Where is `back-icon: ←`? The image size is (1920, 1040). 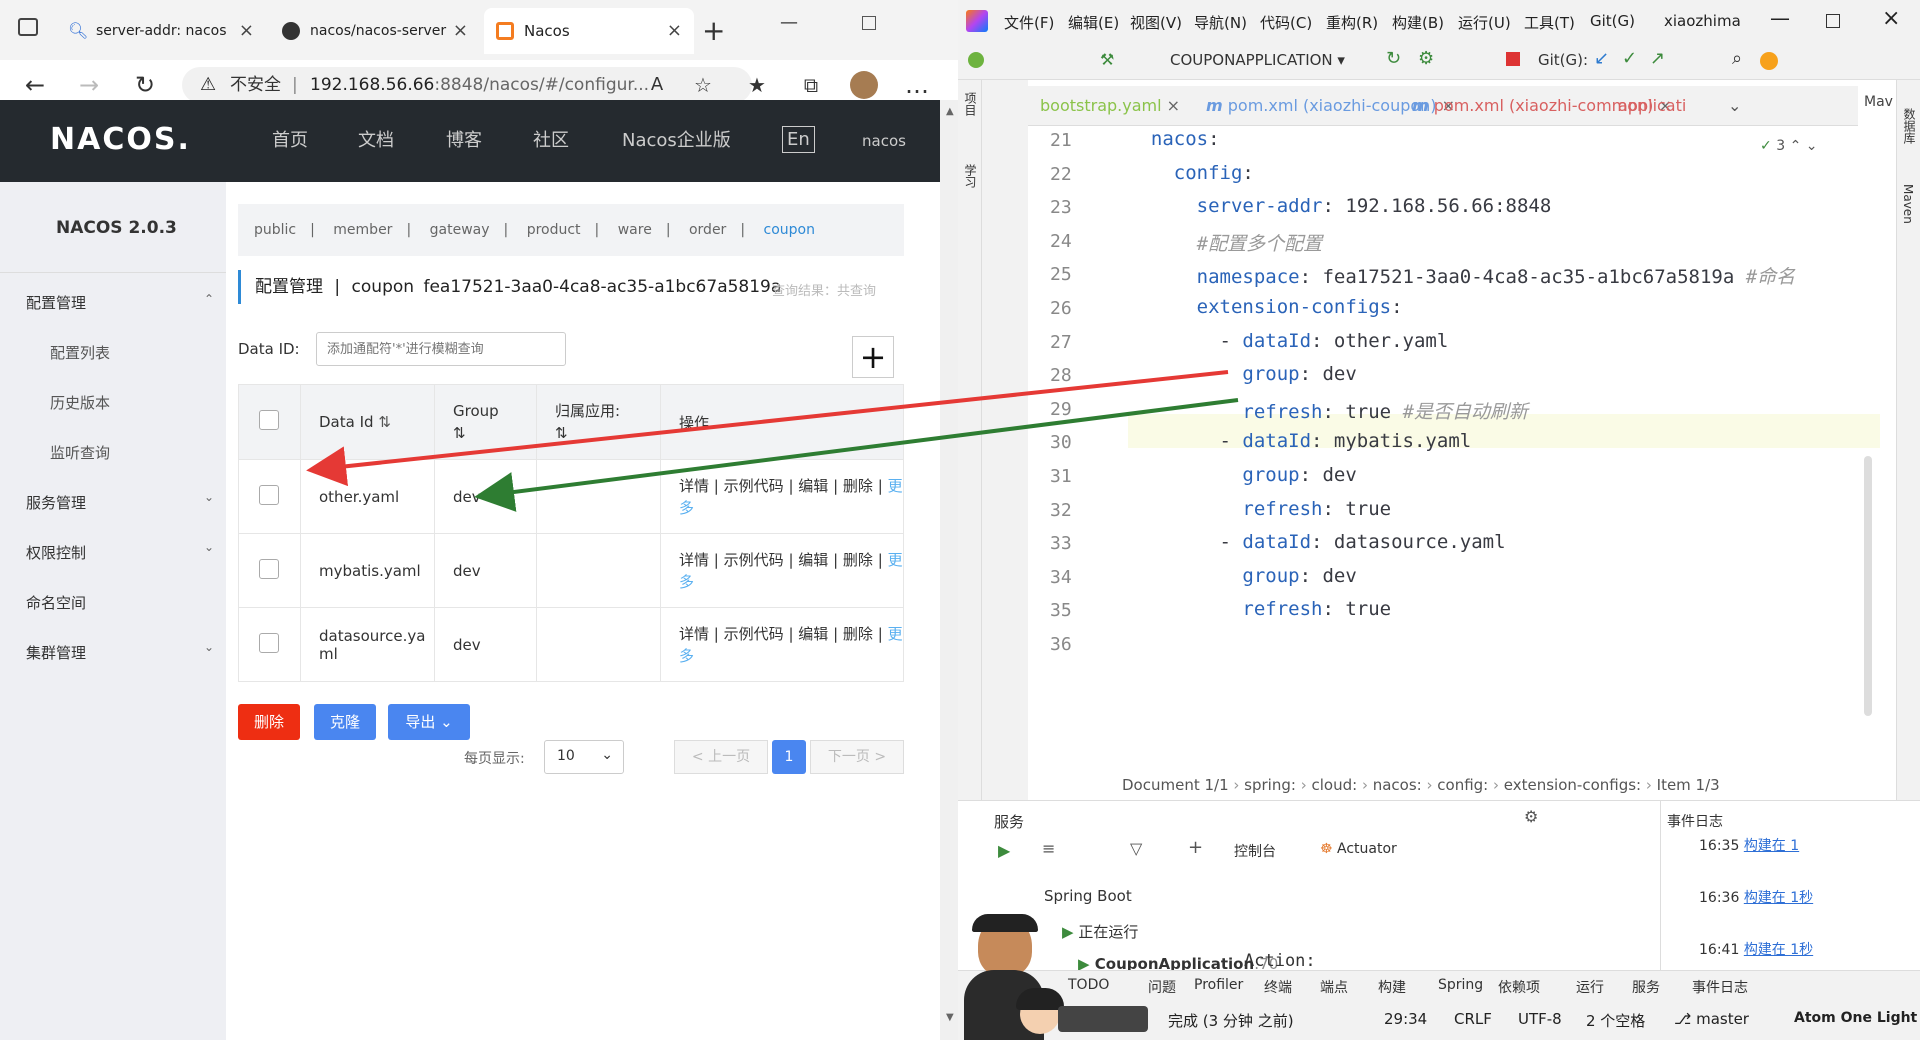
back-icon: ← is located at coordinates (35, 85).